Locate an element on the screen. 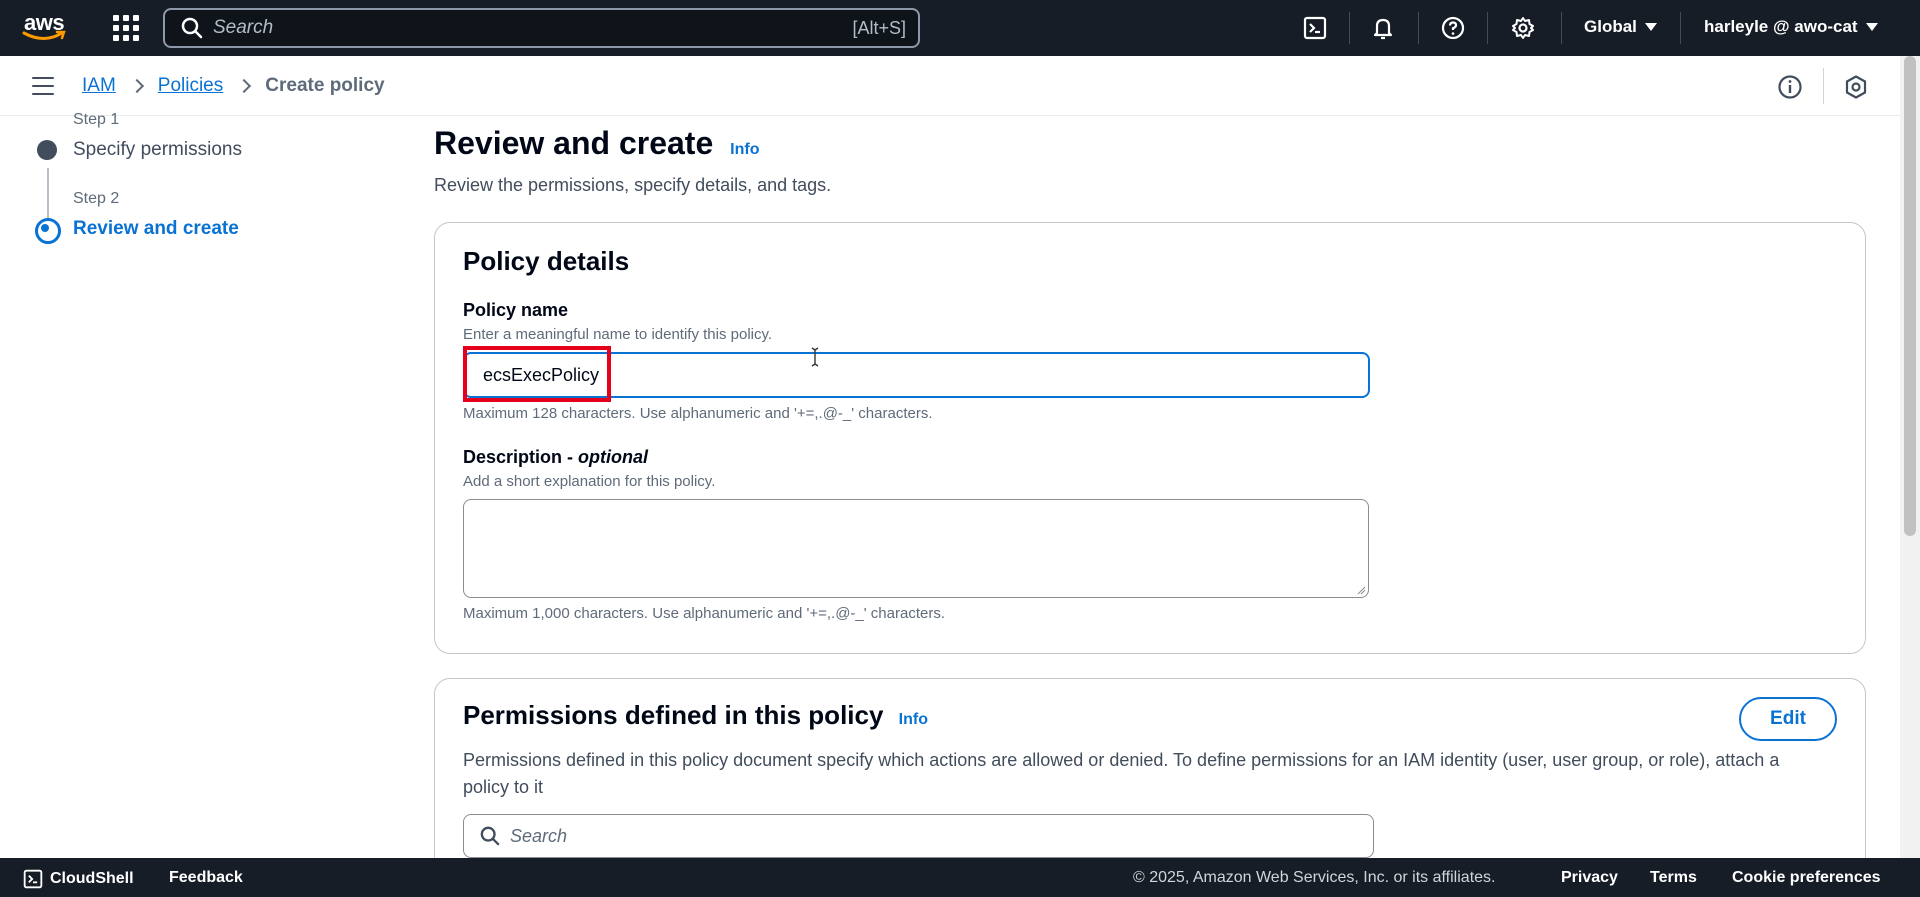 The image size is (1920, 897). policy-details-title: Policy details is located at coordinates (546, 261).